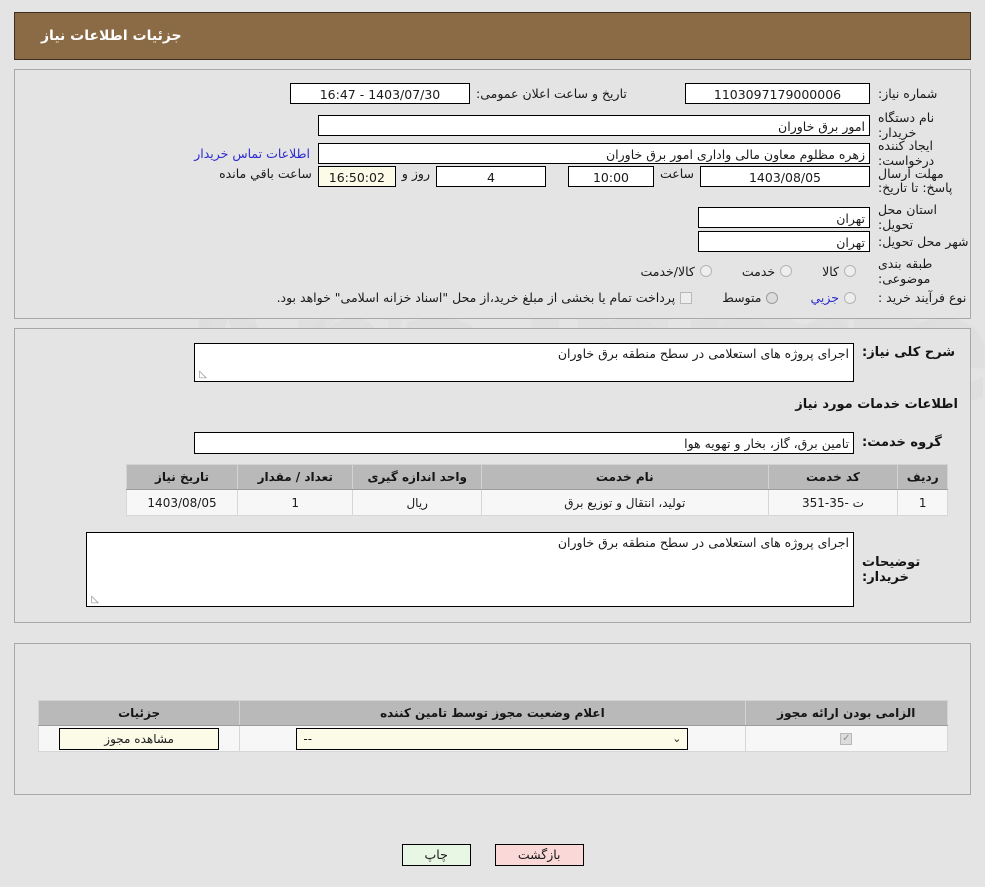  I want to click on radio-category-khedmat: خدمت, so click(767, 271).